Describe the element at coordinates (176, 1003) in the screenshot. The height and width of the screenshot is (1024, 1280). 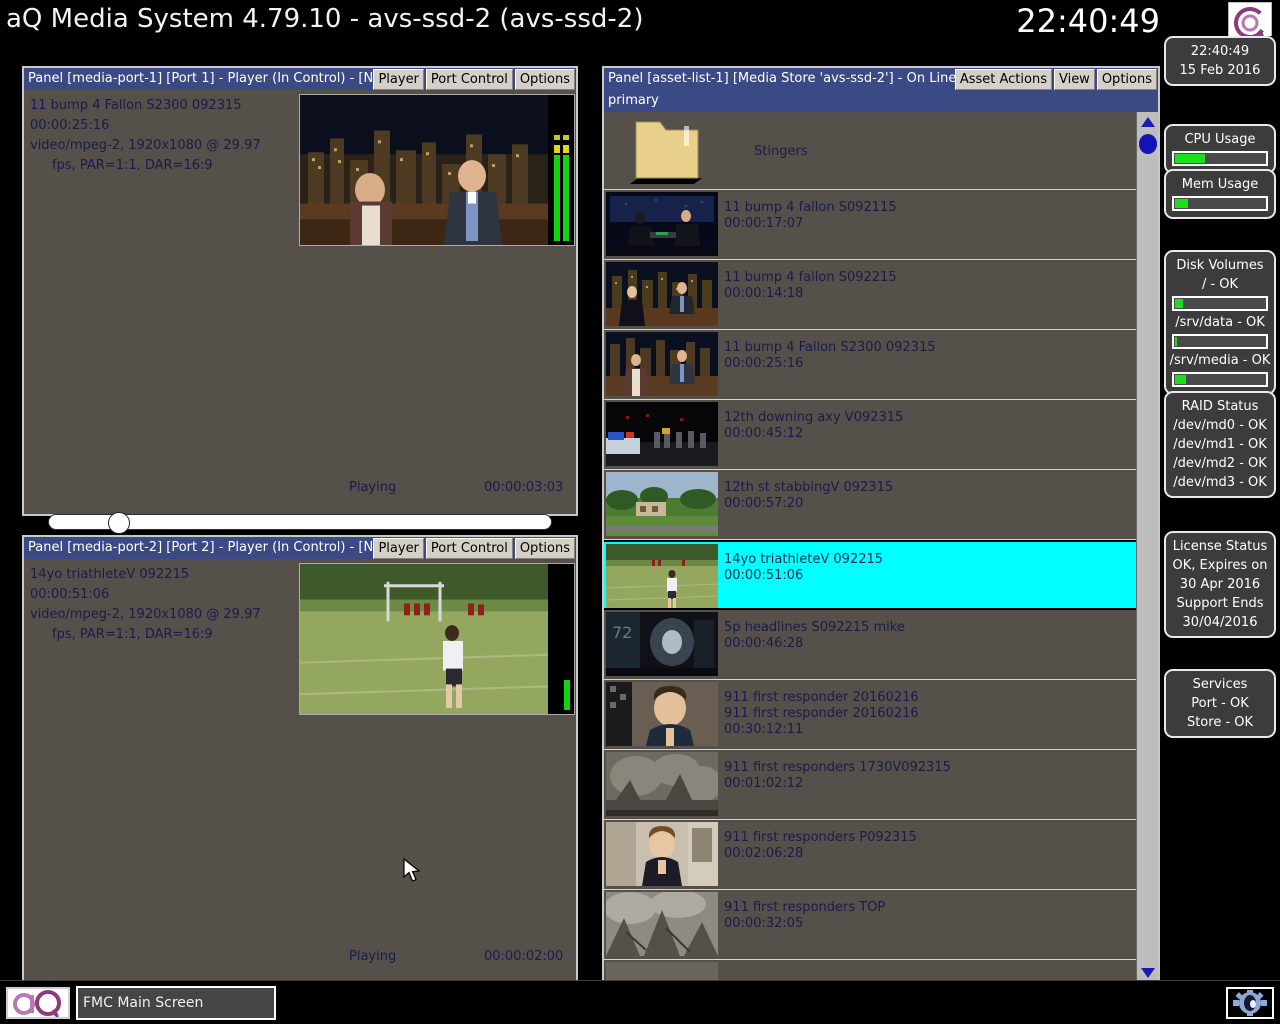
I see `taskbar-window-button: FMC Main Screen` at that location.